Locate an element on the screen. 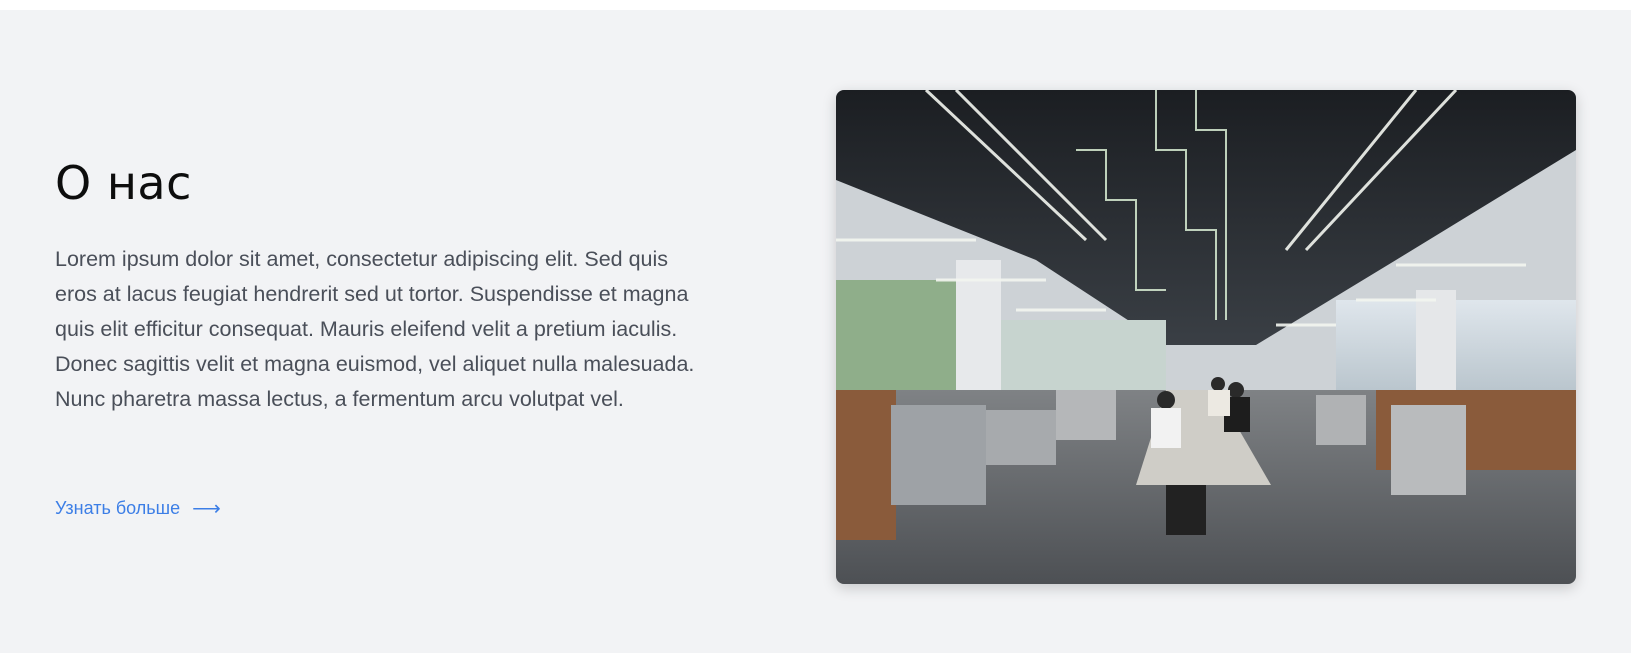 The image size is (1631, 653). learn-more-link: Узнать больше ⟶ is located at coordinates (138, 508).